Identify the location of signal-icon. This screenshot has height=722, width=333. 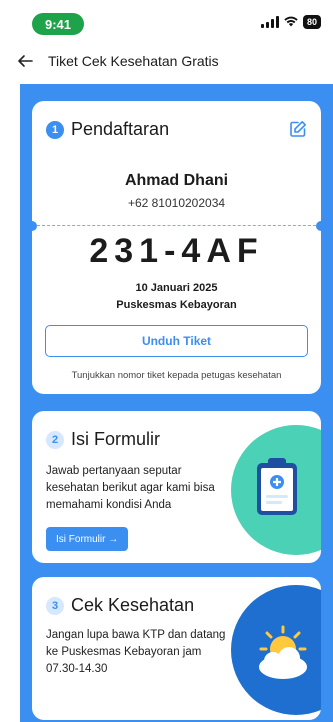
(269, 22).